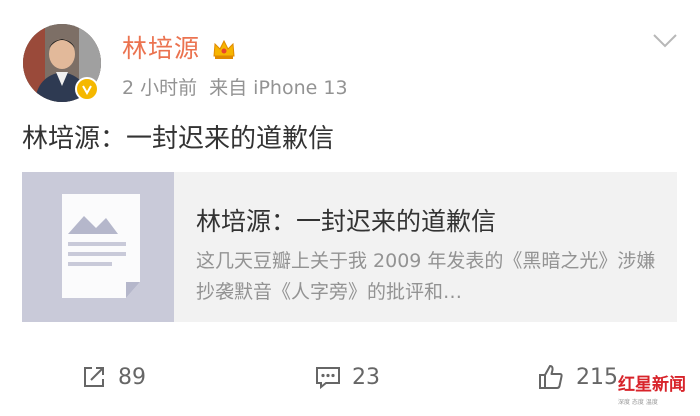  Describe the element at coordinates (161, 49) in the screenshot. I see `username: 林培源` at that location.